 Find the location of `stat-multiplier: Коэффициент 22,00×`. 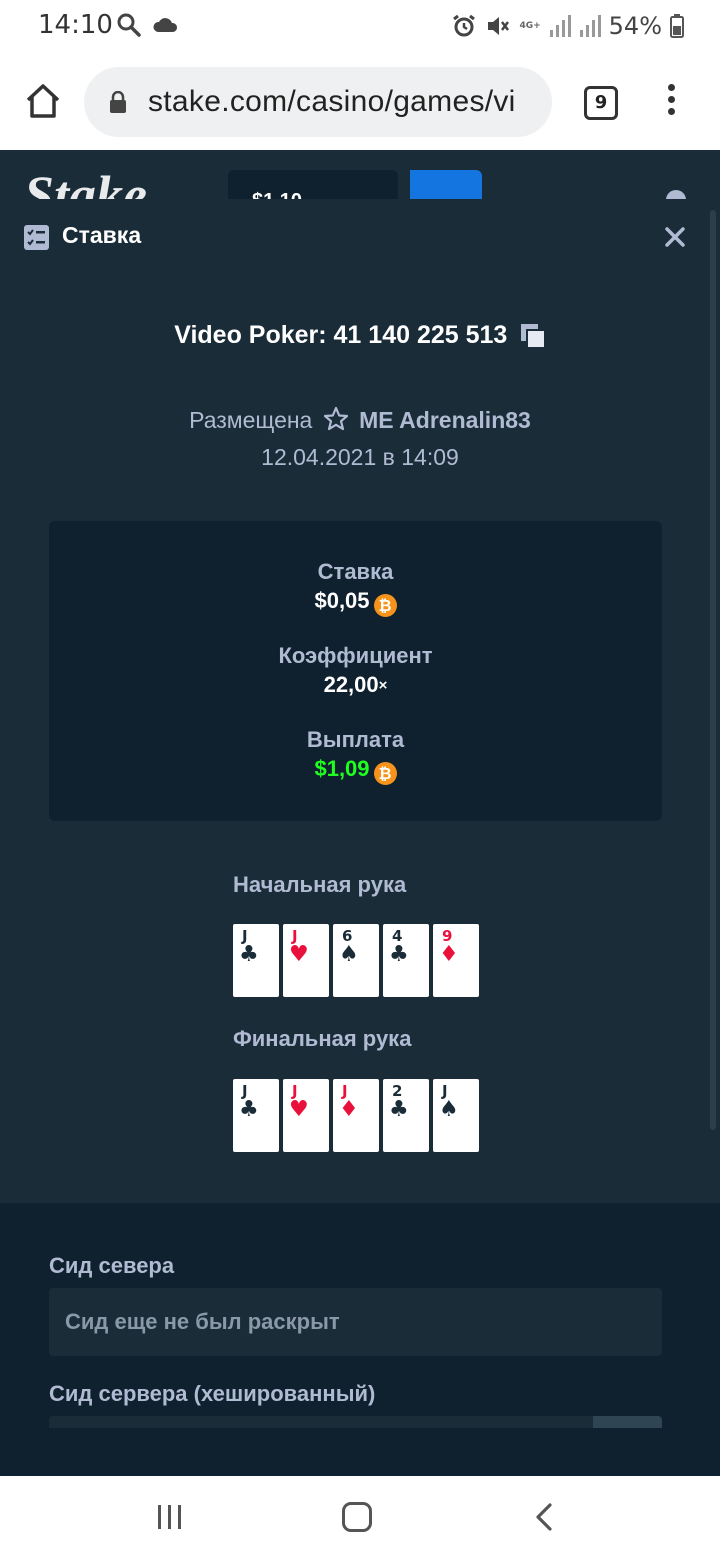

stat-multiplier: Коэффициент 22,00× is located at coordinates (355, 671).